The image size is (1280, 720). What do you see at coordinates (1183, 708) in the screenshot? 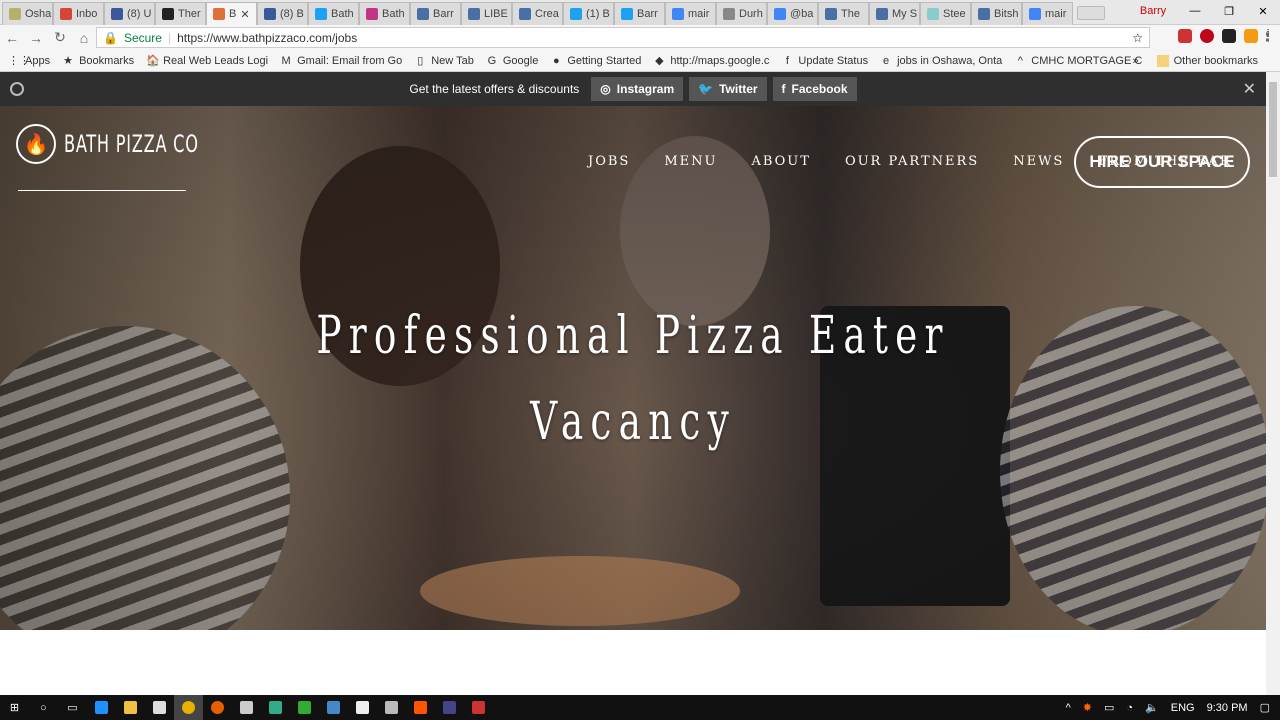
I see `language-indicator: ENG` at bounding box center [1183, 708].